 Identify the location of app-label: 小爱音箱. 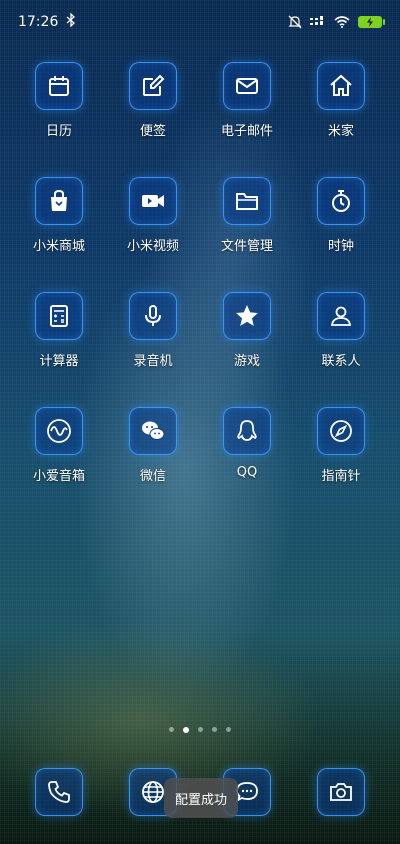
(58, 476).